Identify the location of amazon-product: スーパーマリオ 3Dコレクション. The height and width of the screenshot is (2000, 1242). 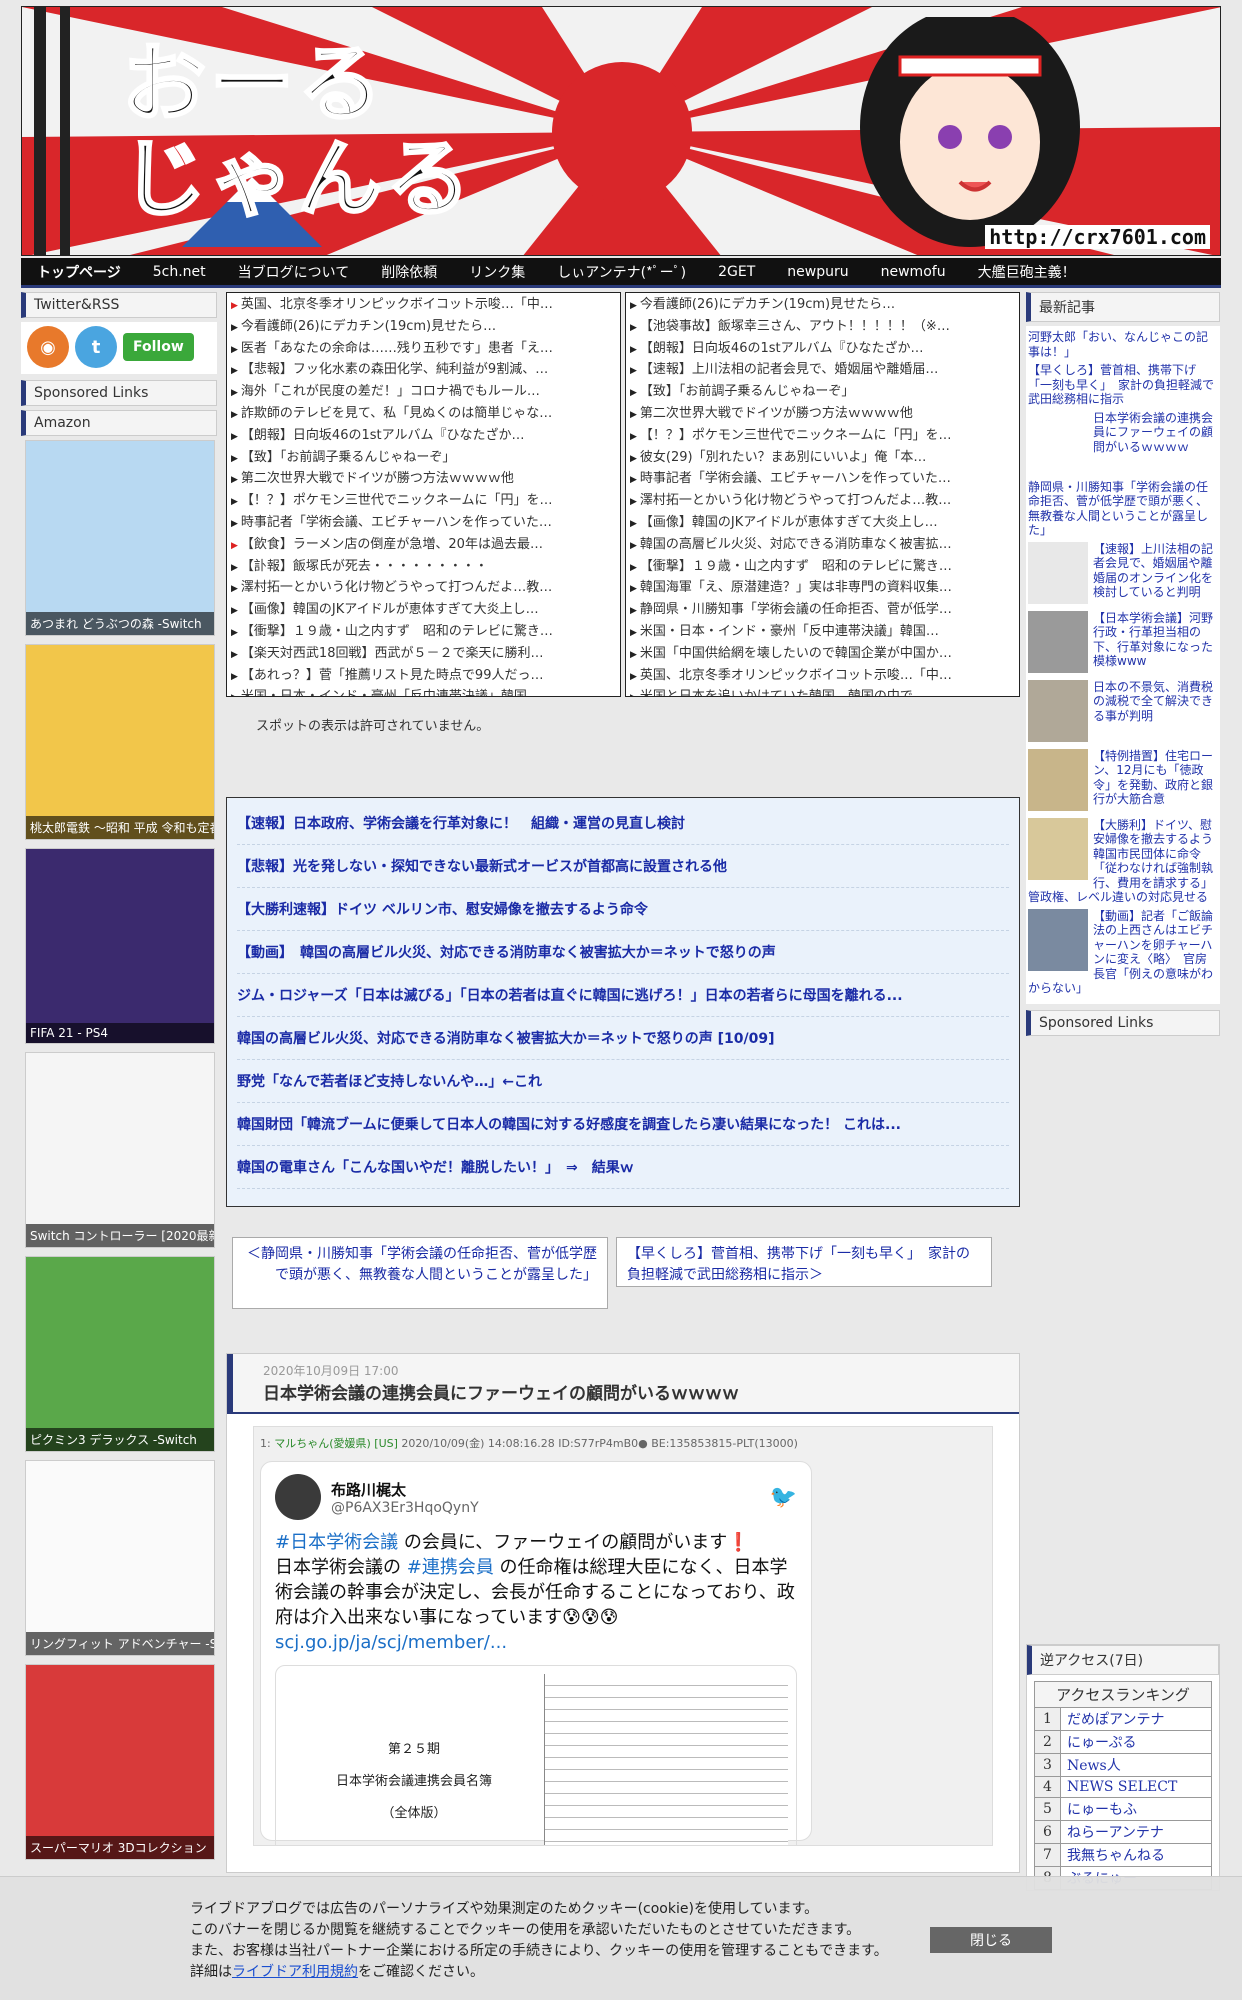
(120, 1762).